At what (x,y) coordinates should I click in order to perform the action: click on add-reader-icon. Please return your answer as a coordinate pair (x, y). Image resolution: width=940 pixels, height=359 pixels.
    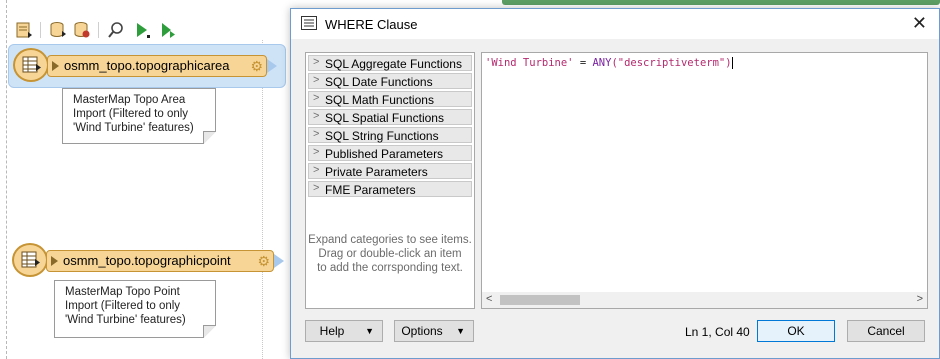
    Looking at the image, I should click on (24, 30).